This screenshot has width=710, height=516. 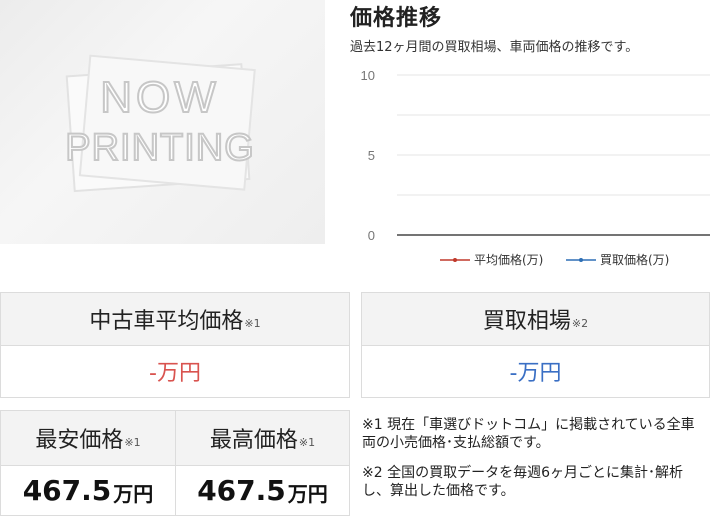 I want to click on min-price-note: ※1, so click(x=132, y=442).